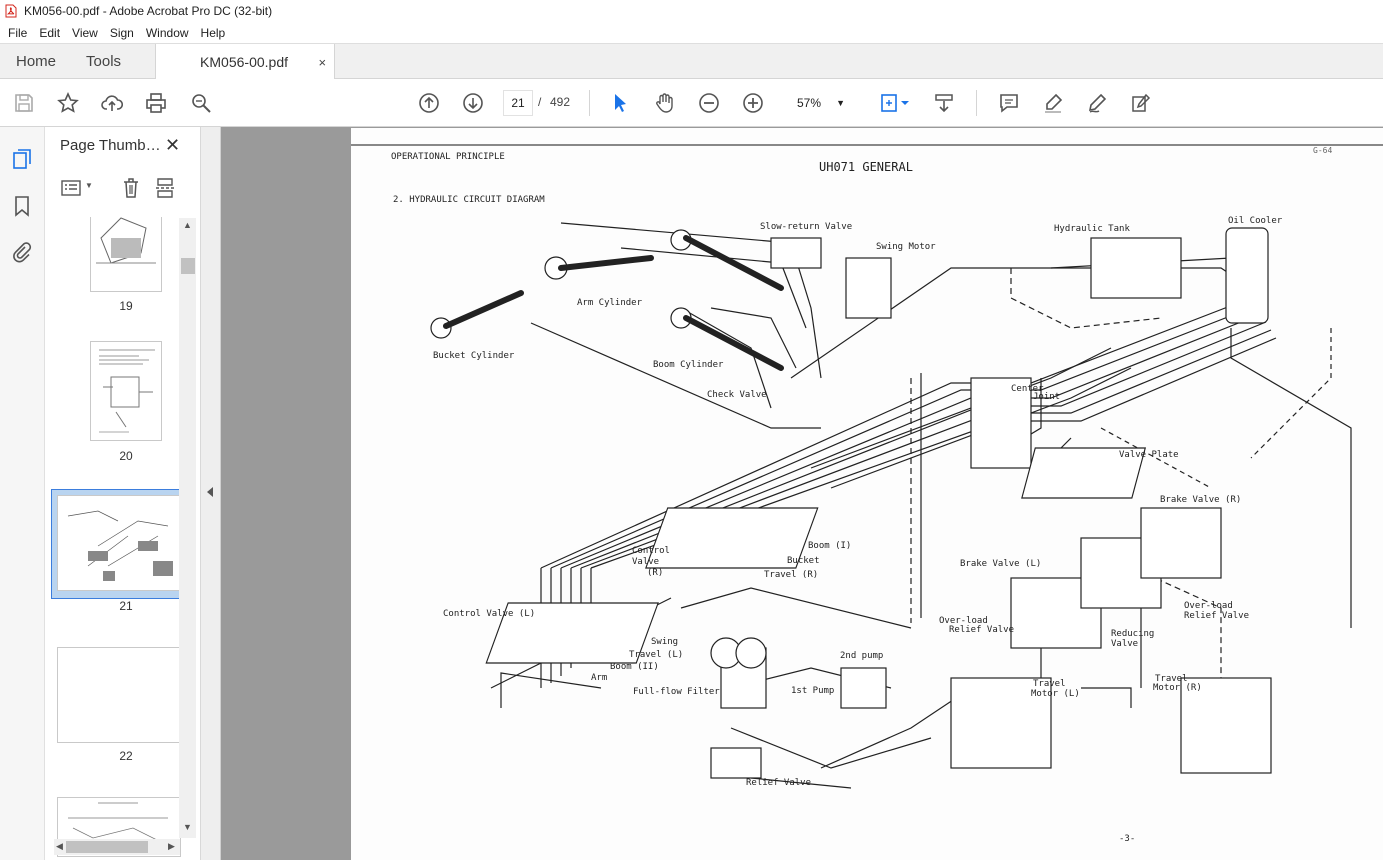 This screenshot has width=1383, height=860. Describe the element at coordinates (89, 185) in the screenshot. I see `options-chevron-icon: ▼` at that location.